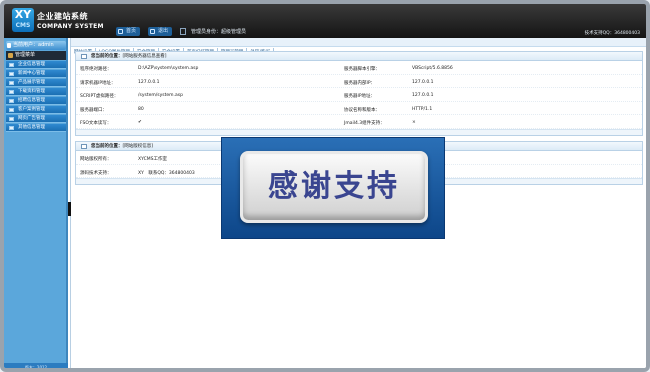 This screenshot has width=650, height=372. What do you see at coordinates (36, 55) in the screenshot?
I see `menu-title: 管理菜单` at bounding box center [36, 55].